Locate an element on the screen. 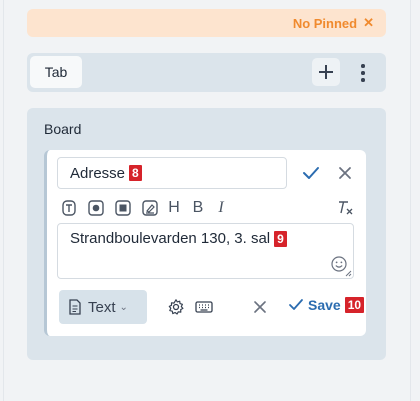  tab-bar: Tab is located at coordinates (206, 72).